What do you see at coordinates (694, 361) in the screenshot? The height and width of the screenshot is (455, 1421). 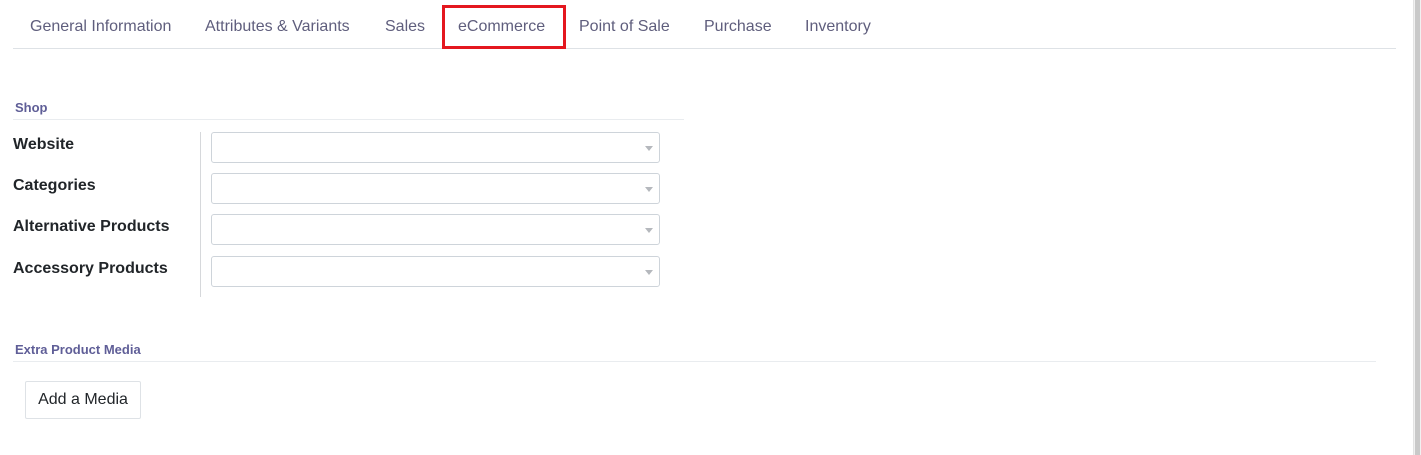 I see `media-group-divider` at bounding box center [694, 361].